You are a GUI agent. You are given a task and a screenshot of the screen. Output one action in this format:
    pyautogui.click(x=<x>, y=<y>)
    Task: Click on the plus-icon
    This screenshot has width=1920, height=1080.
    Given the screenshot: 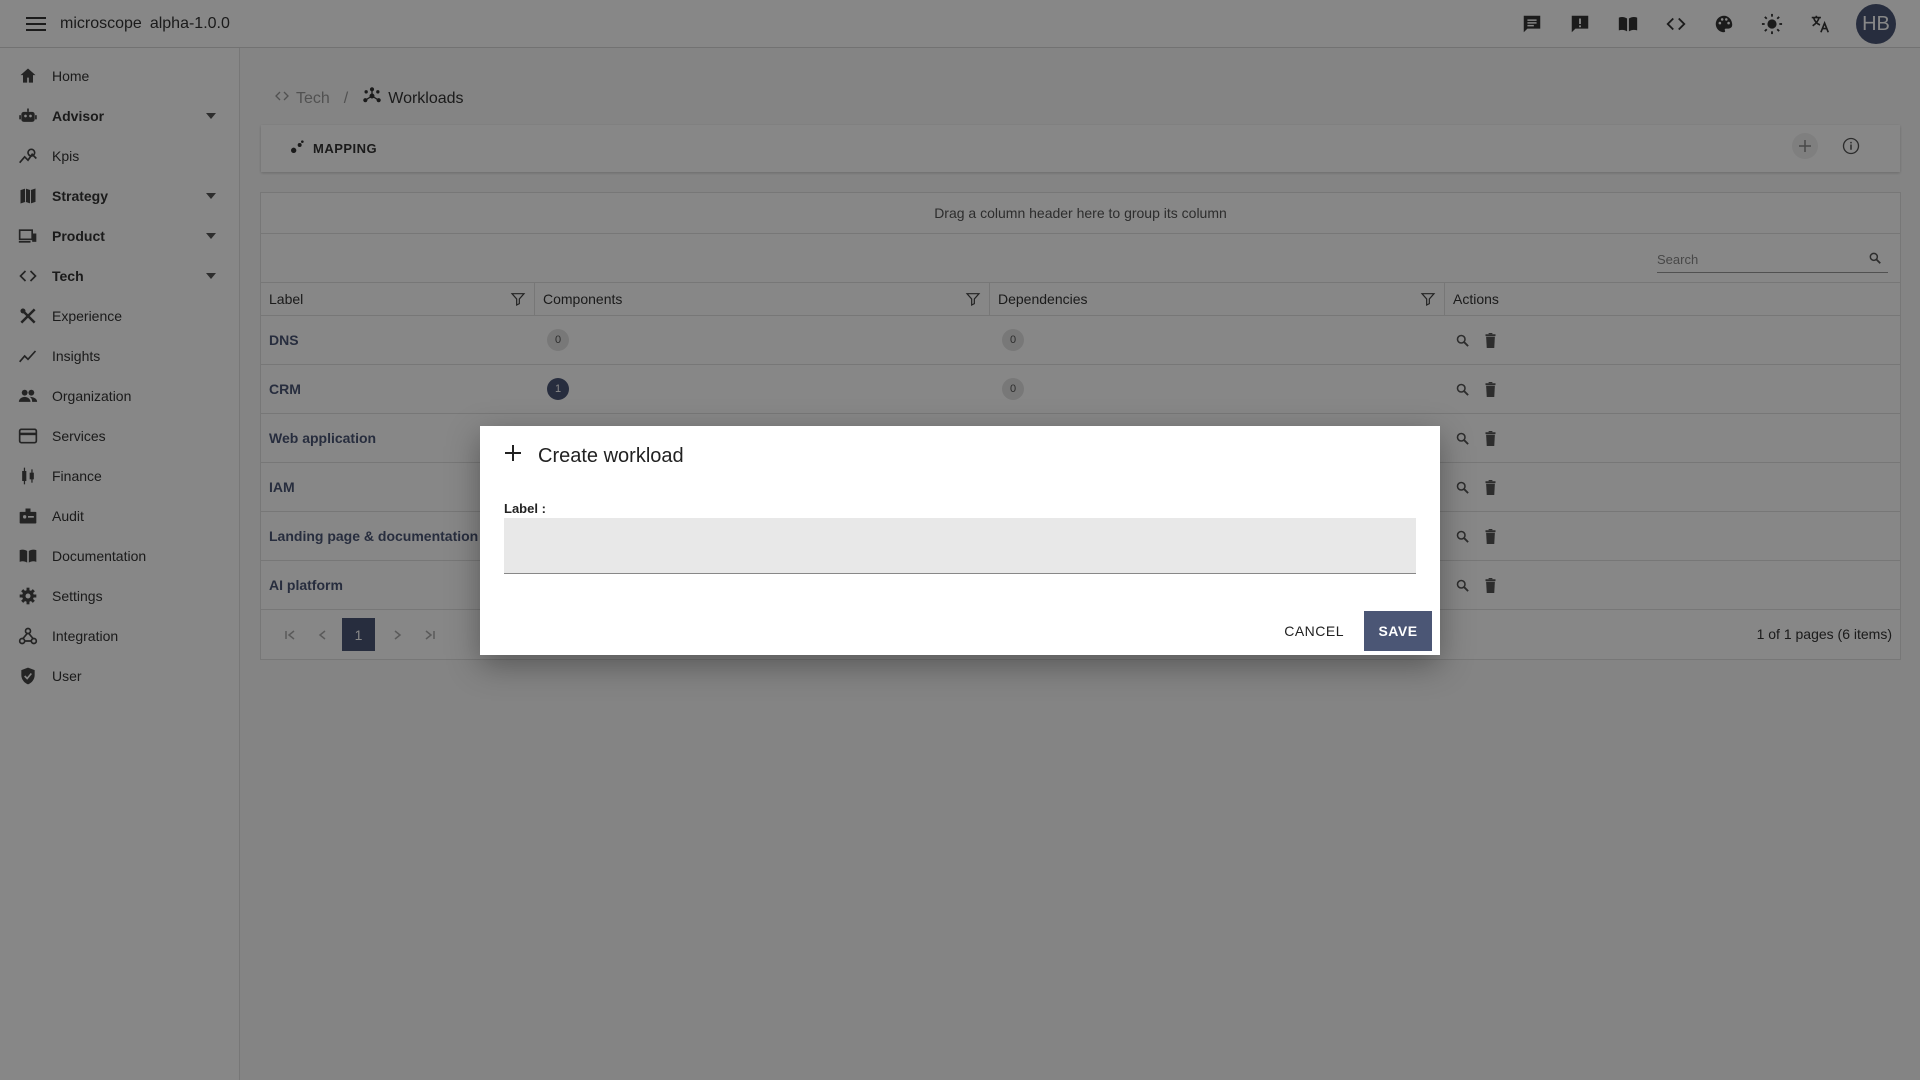 What is the action you would take?
    pyautogui.click(x=513, y=456)
    